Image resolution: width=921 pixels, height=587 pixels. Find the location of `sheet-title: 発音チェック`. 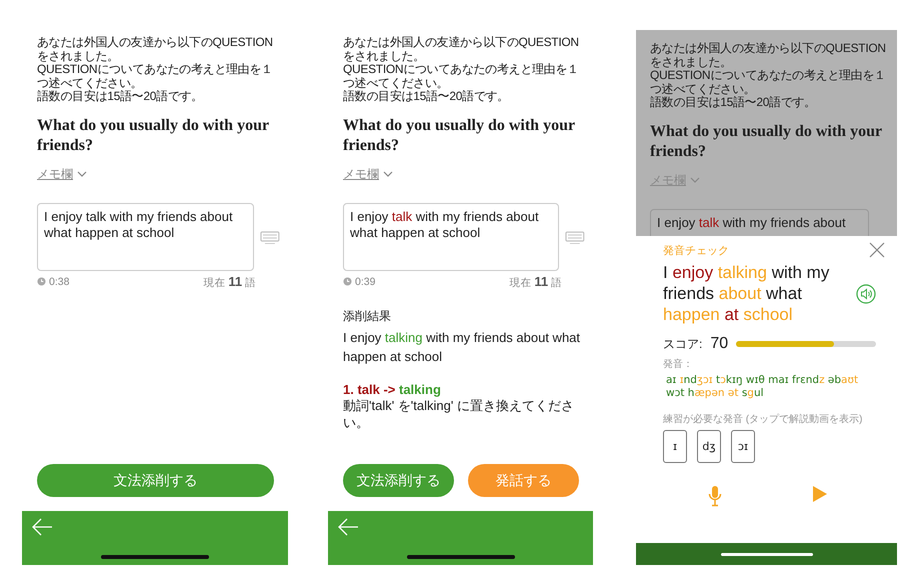

sheet-title: 発音チェック is located at coordinates (696, 251).